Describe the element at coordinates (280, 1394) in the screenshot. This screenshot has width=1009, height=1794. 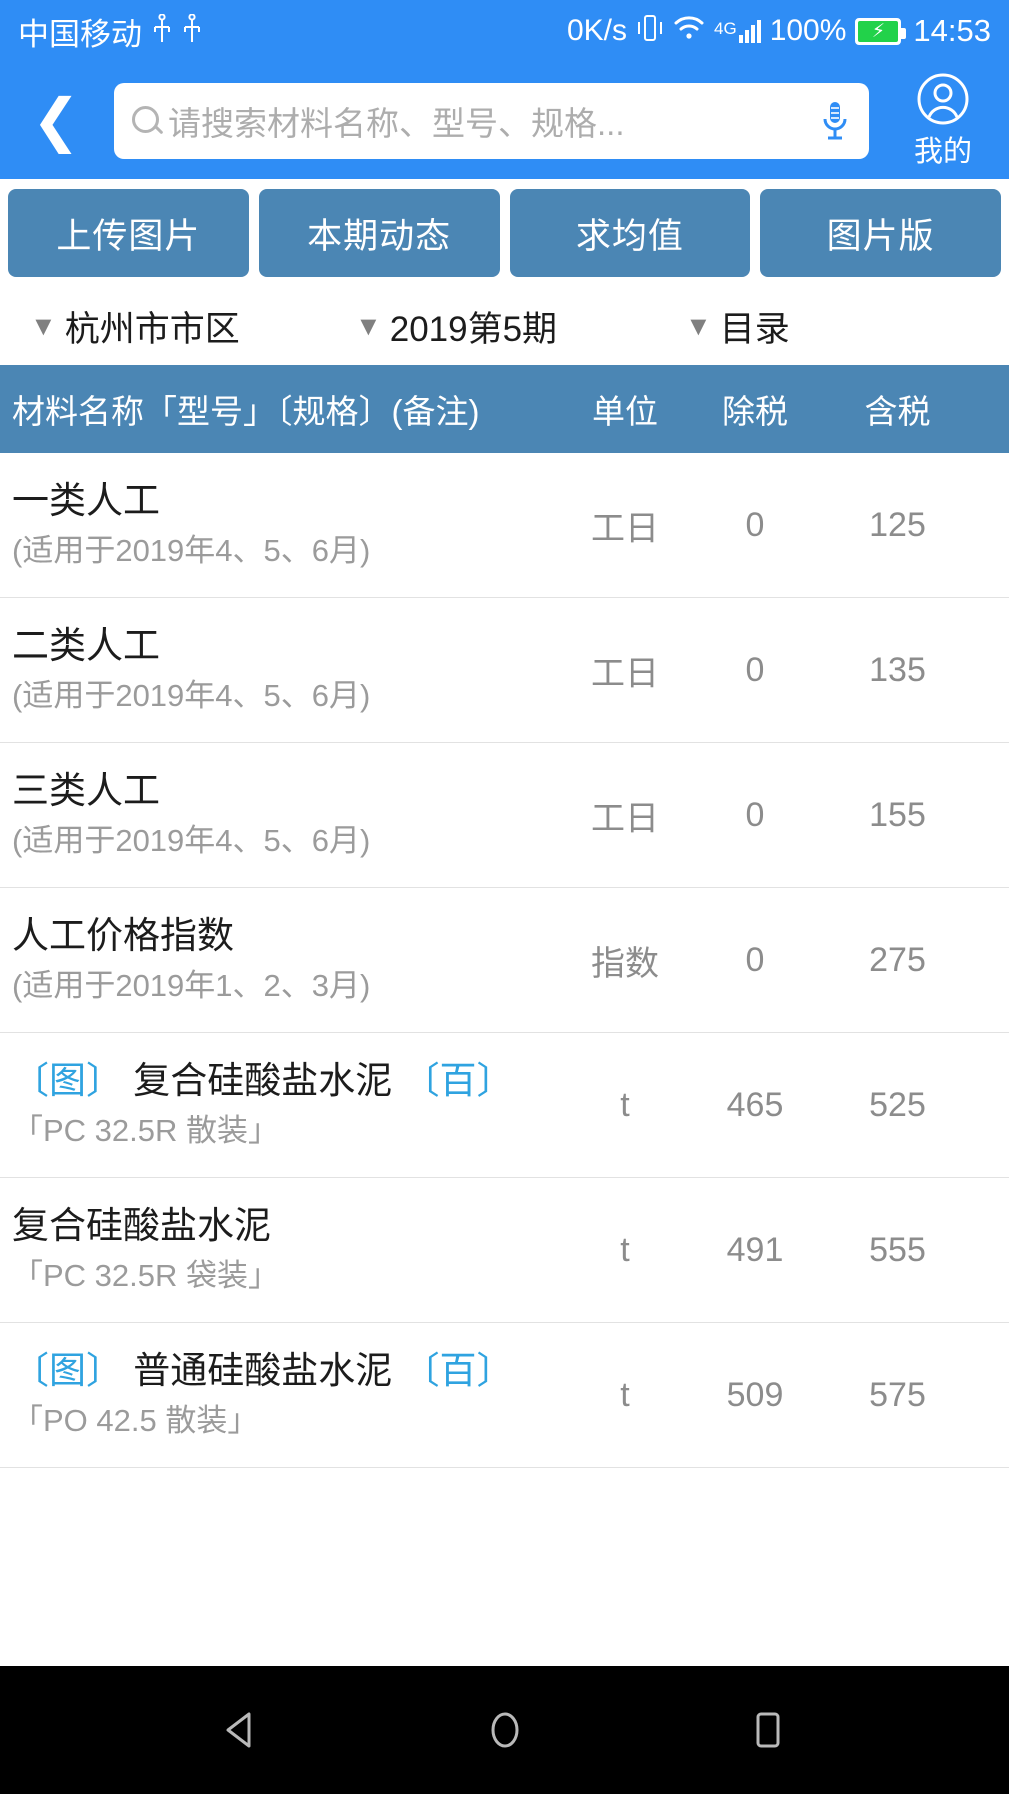
I see `material-name-cell: 〔图〕 普通硅酸盐水泥 〔百〕「PO 42.5 散装」` at that location.